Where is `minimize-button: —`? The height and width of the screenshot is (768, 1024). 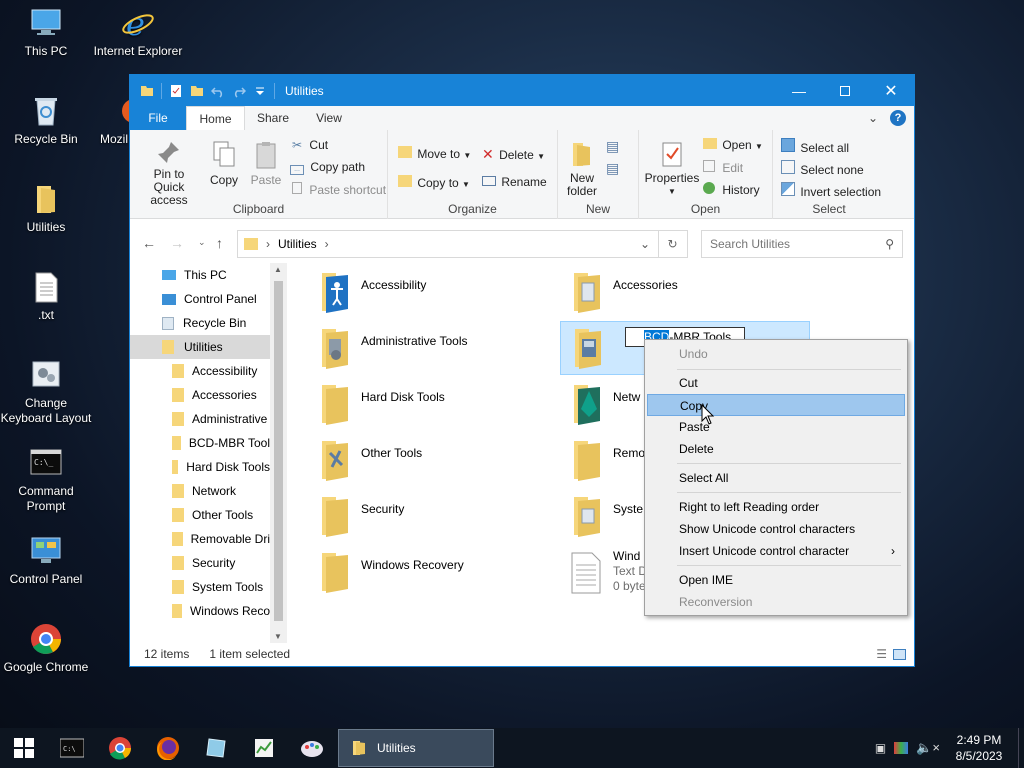
minimize-button: — is located at coordinates (799, 90).